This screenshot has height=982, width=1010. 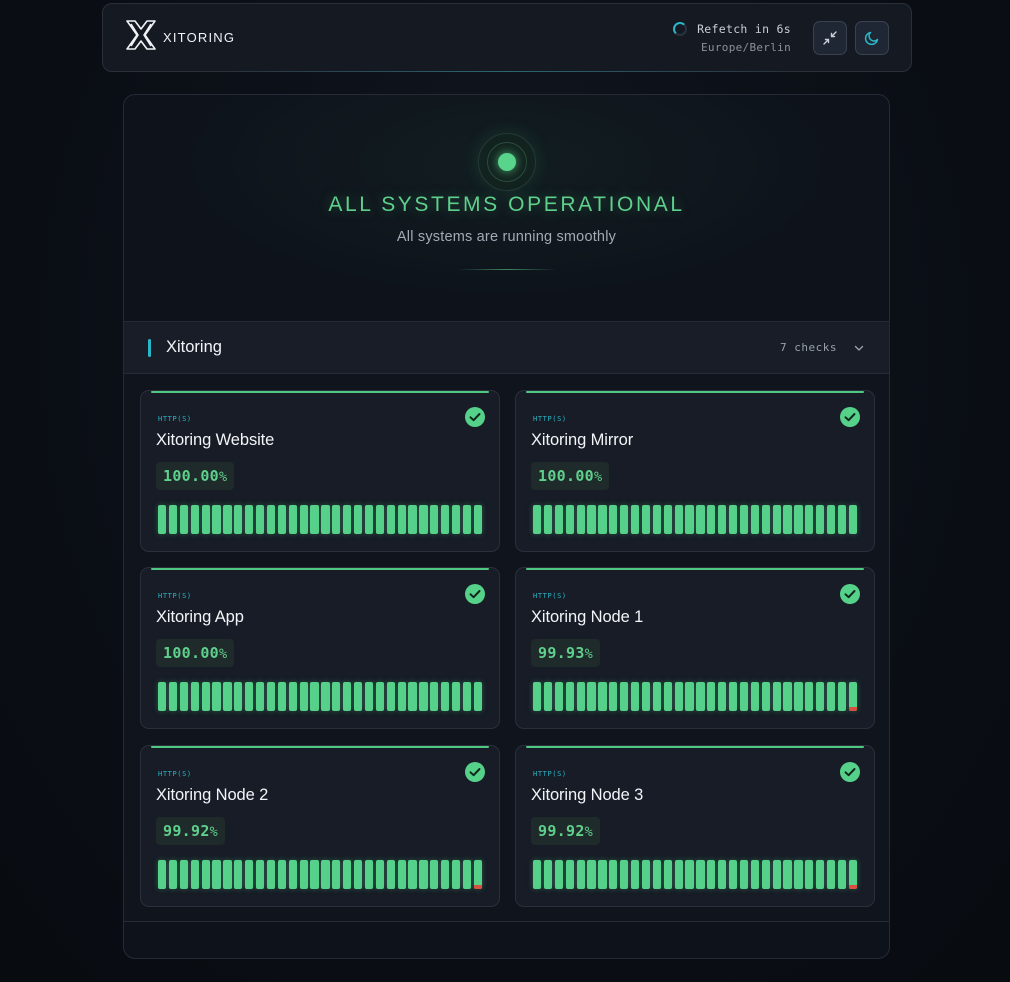 I want to click on chevron-down-icon, so click(x=859, y=348).